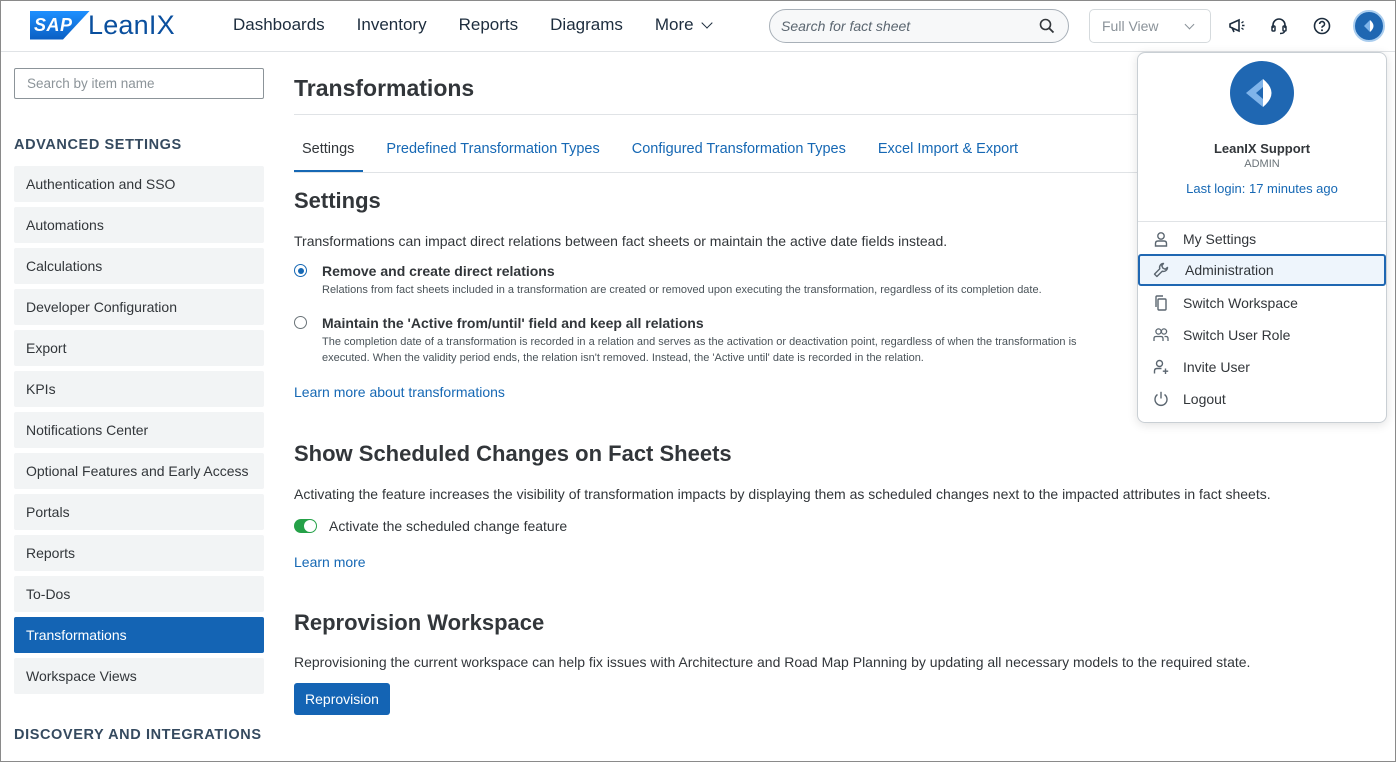 The width and height of the screenshot is (1396, 762). Describe the element at coordinates (139, 512) in the screenshot. I see `sidebar-item-portals: Portals` at that location.